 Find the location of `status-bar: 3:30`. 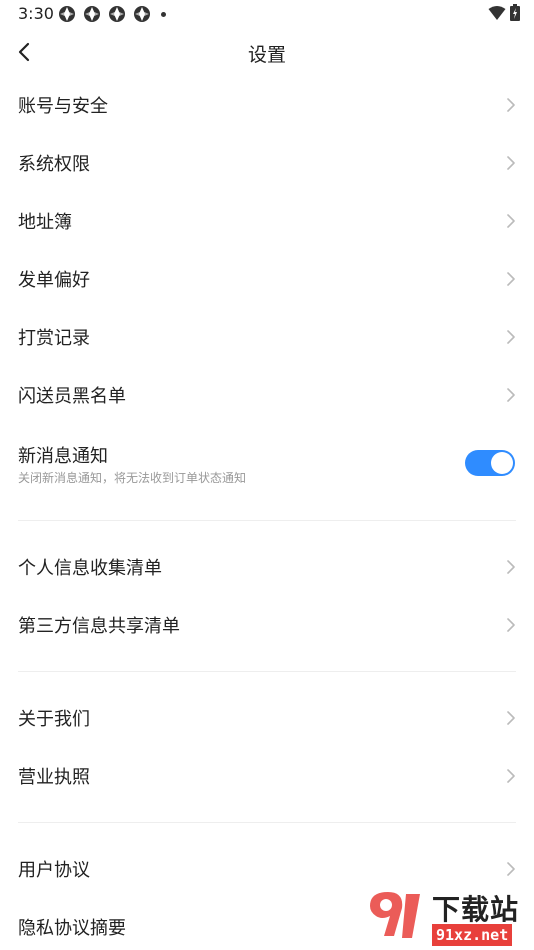

status-bar: 3:30 is located at coordinates (267, 14).